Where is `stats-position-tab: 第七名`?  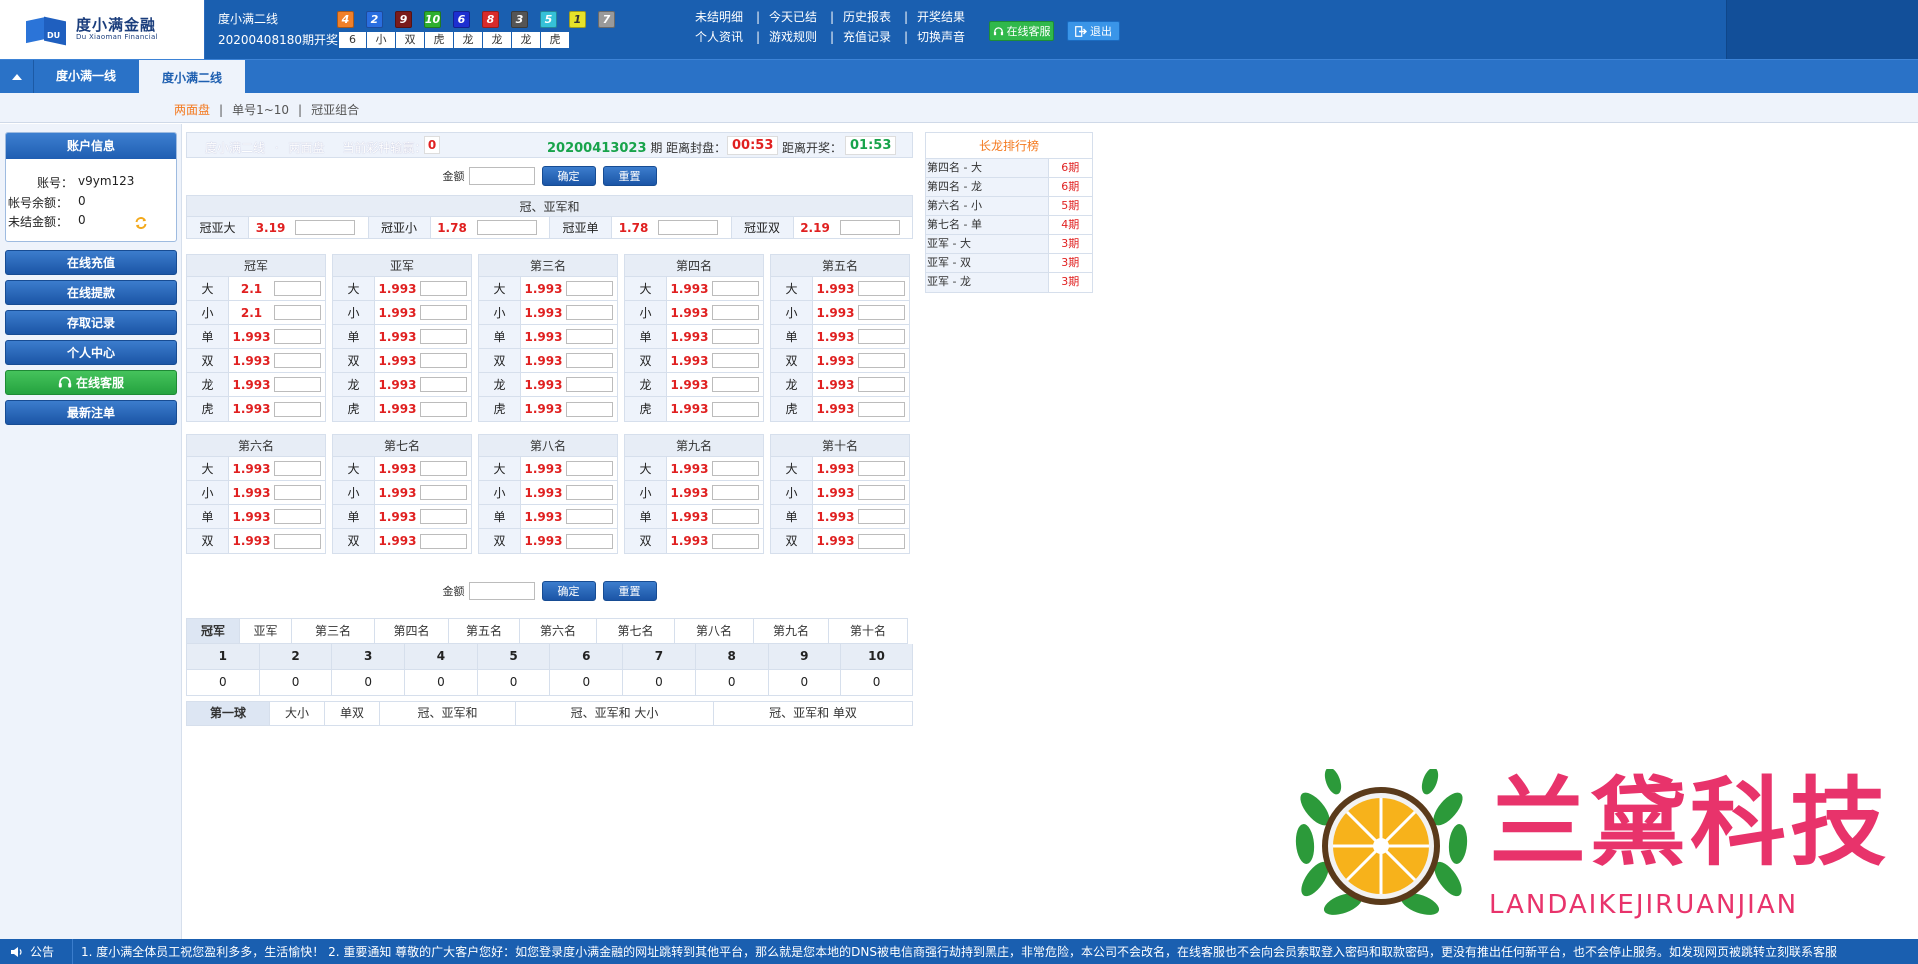 stats-position-tab: 第七名 is located at coordinates (635, 631).